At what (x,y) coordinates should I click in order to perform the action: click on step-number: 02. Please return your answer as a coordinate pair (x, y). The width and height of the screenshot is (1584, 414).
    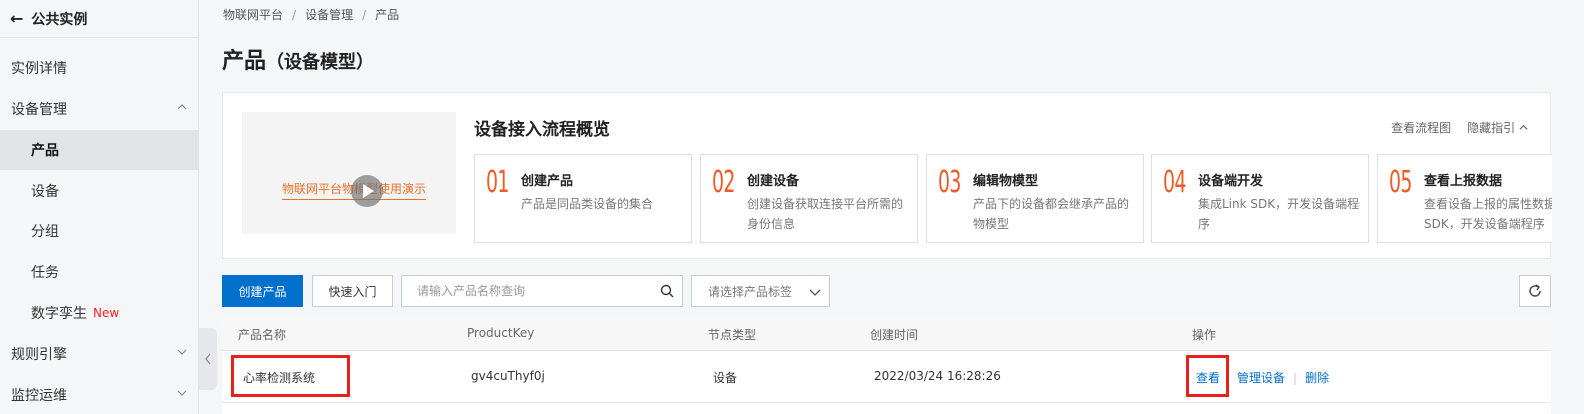
    Looking at the image, I should click on (723, 182).